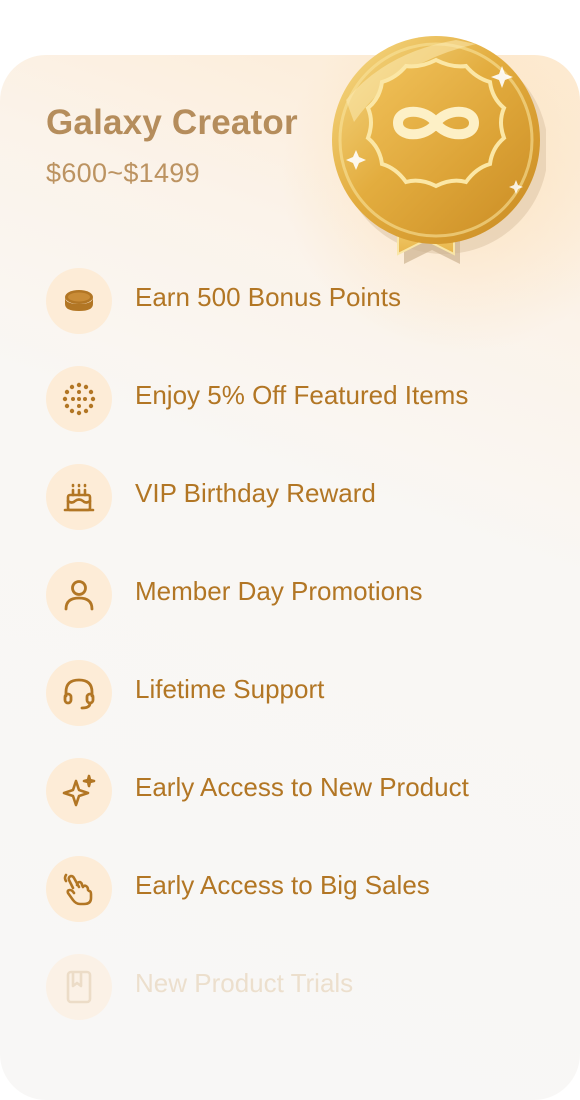  What do you see at coordinates (244, 983) in the screenshot?
I see `benefit-label: New Product Trials` at bounding box center [244, 983].